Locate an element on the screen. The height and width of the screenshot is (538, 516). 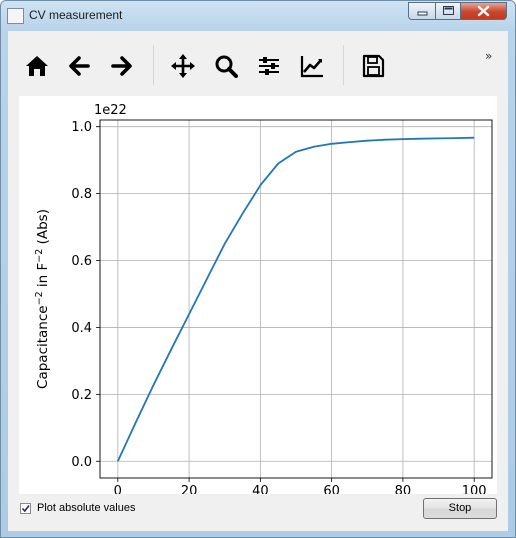
y-axis-label-part: in F is located at coordinates (43, 277).